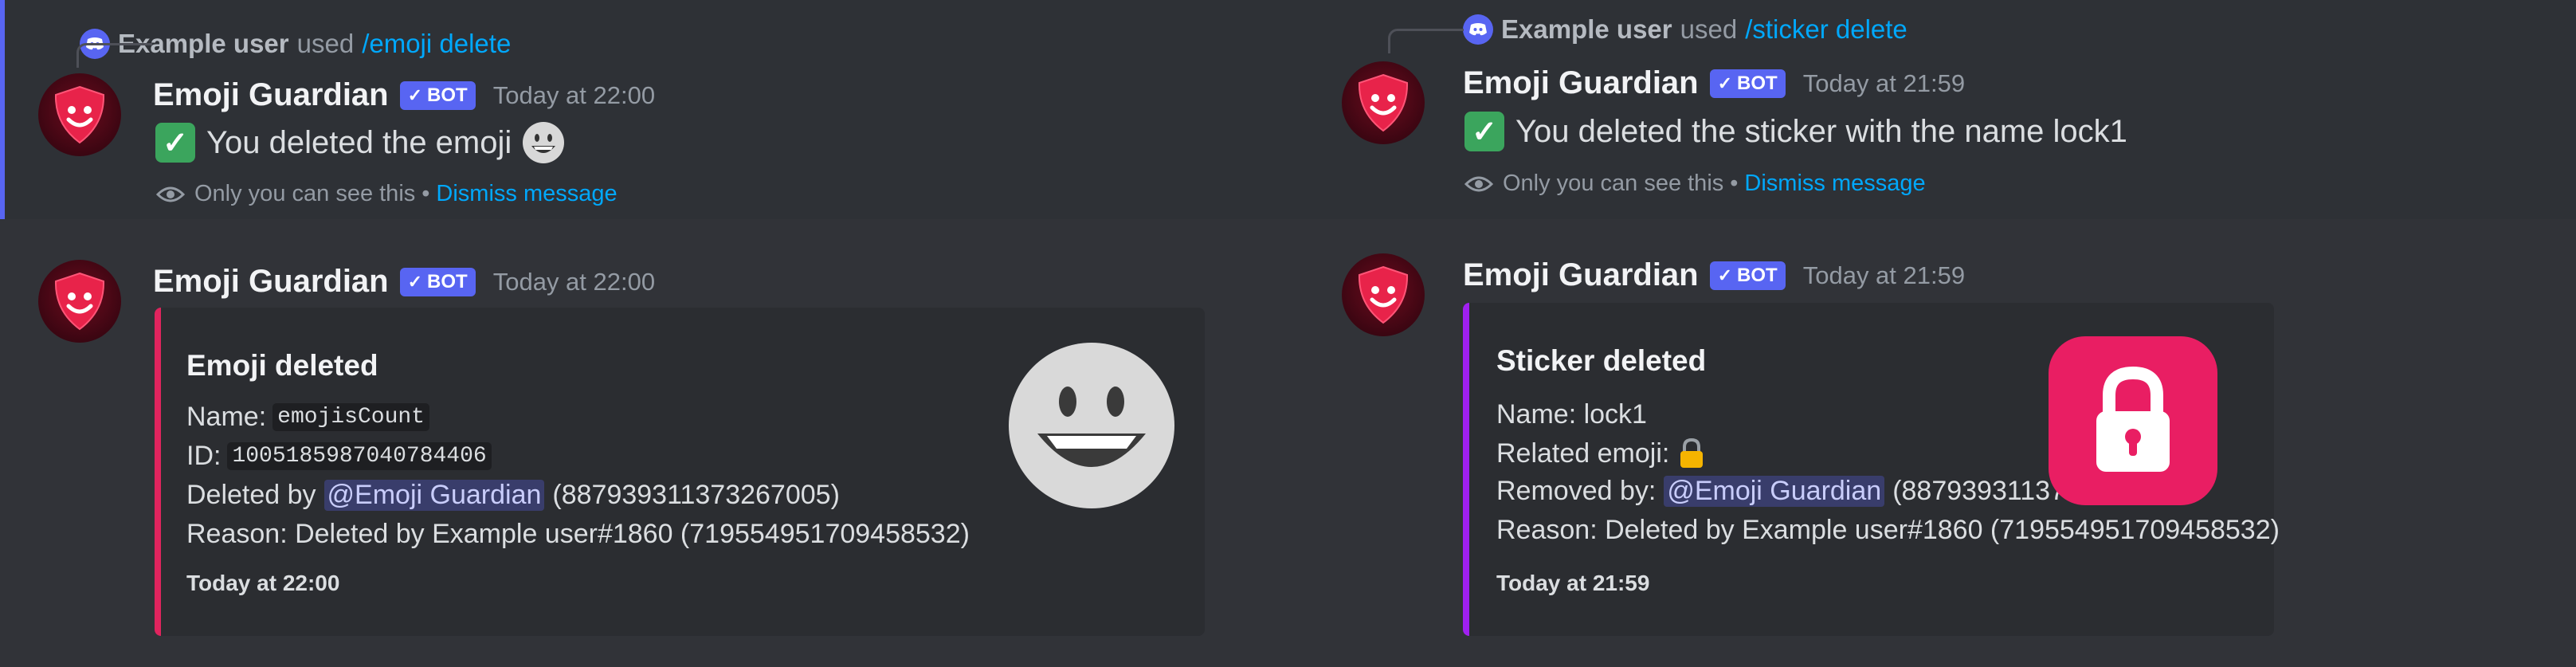 This screenshot has height=667, width=2576. Describe the element at coordinates (2133, 420) in the screenshot. I see `lock-sticker-icon` at that location.